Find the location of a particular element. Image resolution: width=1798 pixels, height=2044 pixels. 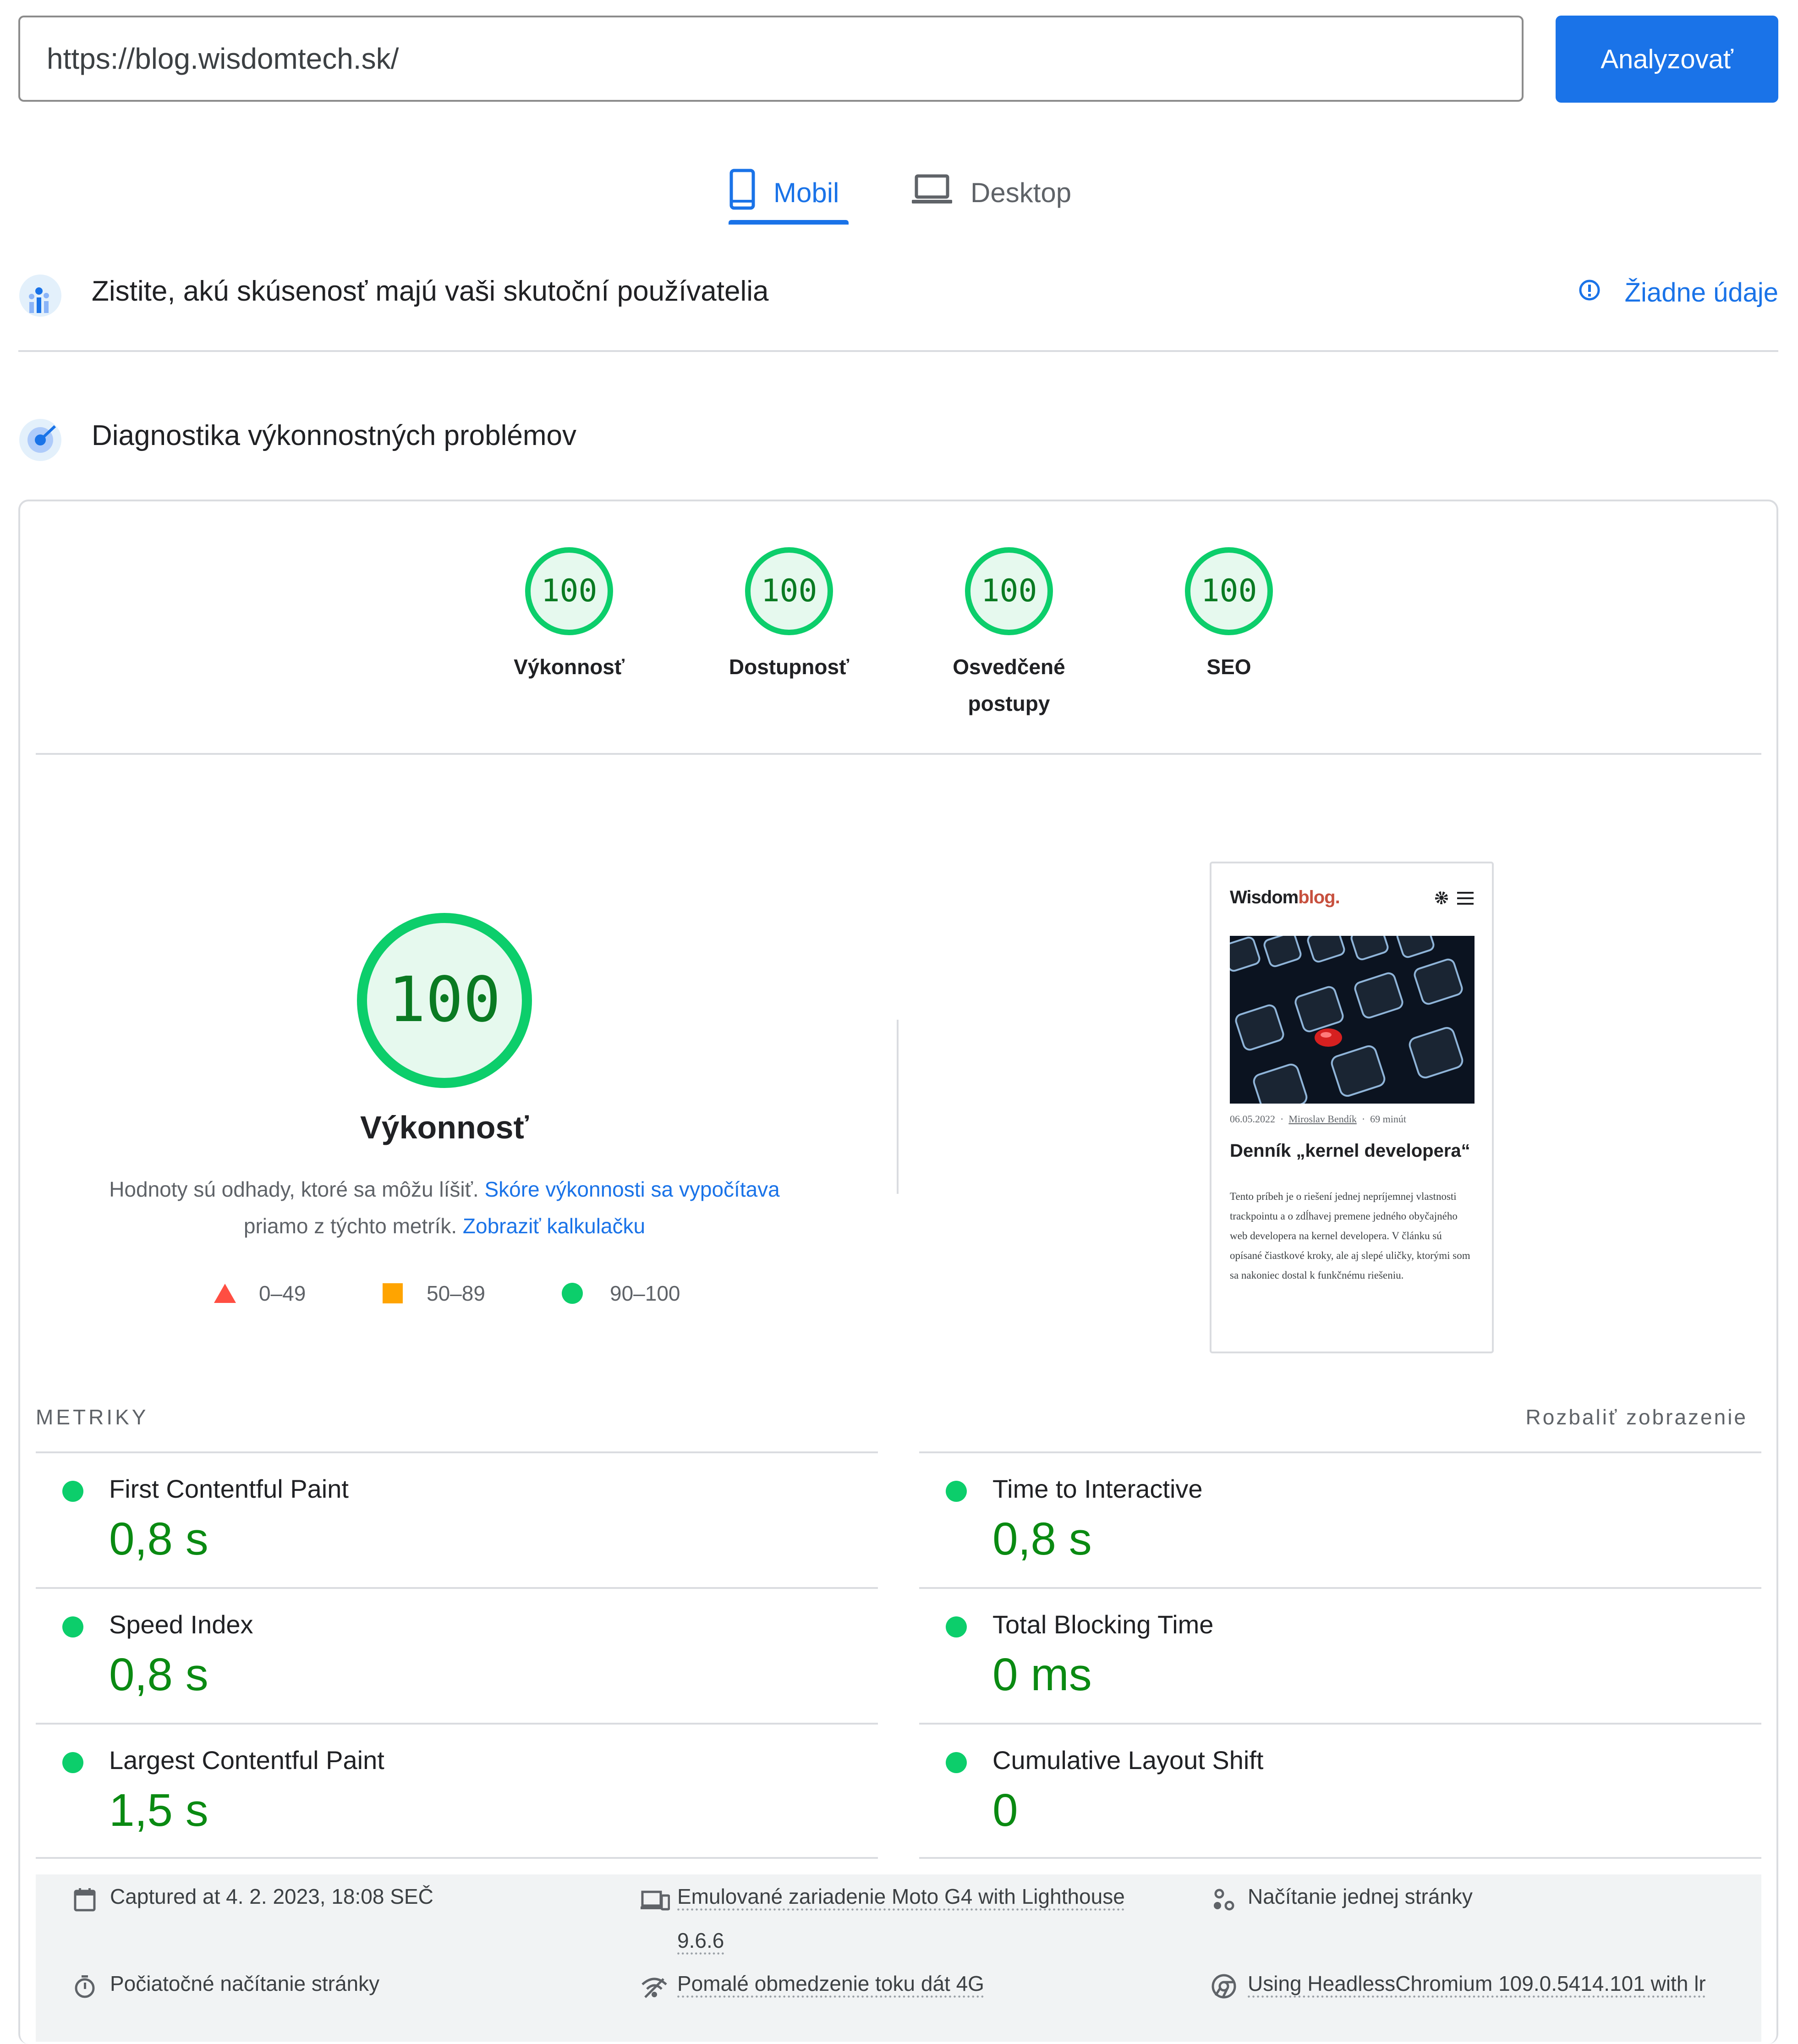

score-calculation-link: Skóre výkonnosti sa vypočítava is located at coordinates (631, 1189).